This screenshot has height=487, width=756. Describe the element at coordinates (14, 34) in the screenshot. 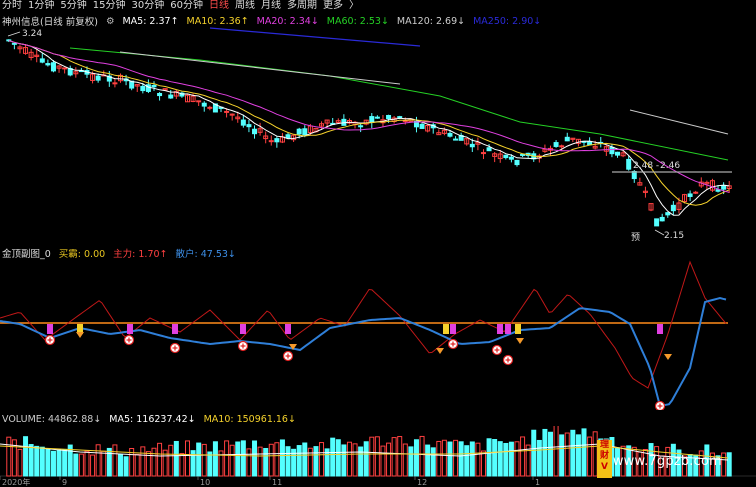

I see `high-pointer` at that location.